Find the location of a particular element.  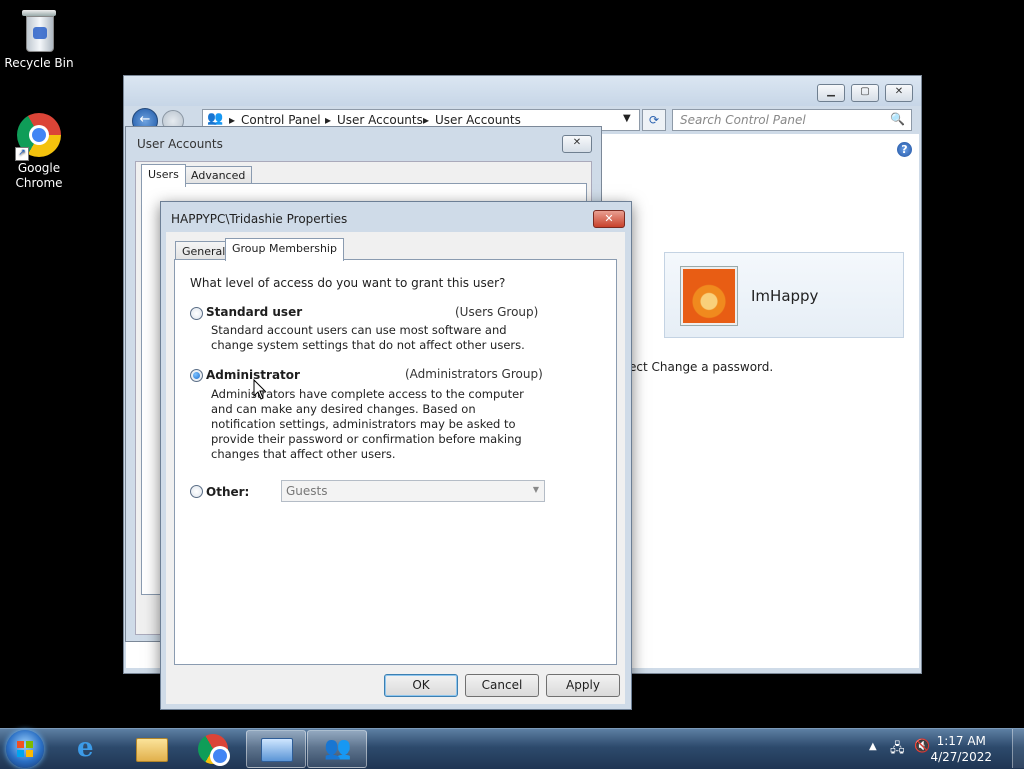

desktop-icon-chrome: ↗ Google Chrome is located at coordinates (39, 152).